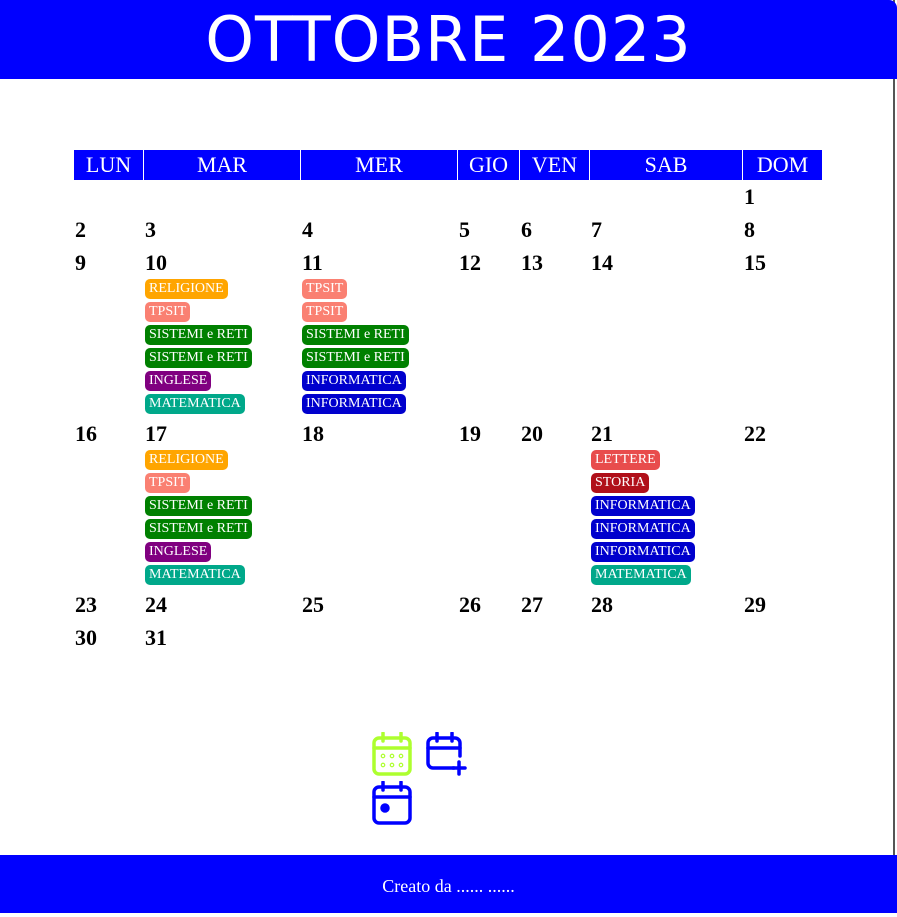 Image resolution: width=897 pixels, height=917 pixels. What do you see at coordinates (80, 262) in the screenshot?
I see `day-number: 9` at bounding box center [80, 262].